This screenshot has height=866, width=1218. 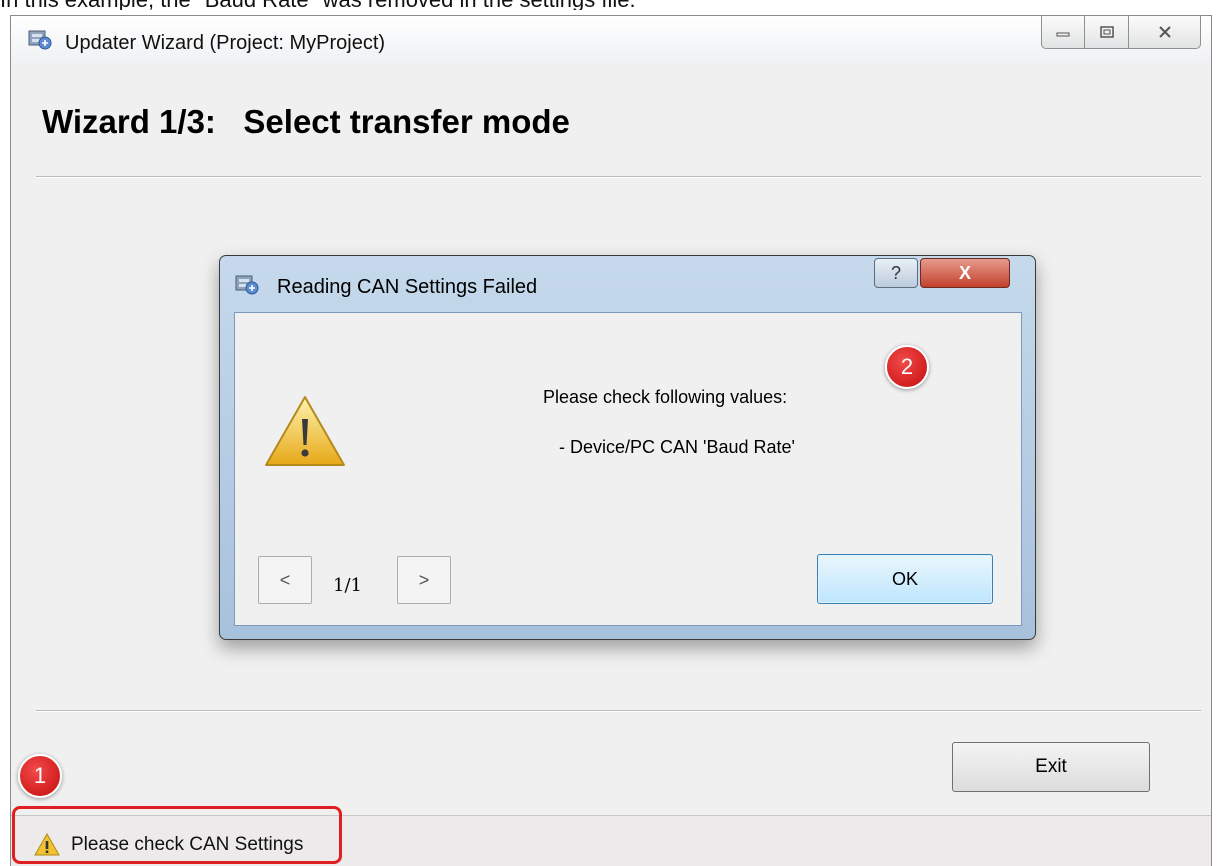 I want to click on annotation-marker-1: 1, so click(x=40, y=776).